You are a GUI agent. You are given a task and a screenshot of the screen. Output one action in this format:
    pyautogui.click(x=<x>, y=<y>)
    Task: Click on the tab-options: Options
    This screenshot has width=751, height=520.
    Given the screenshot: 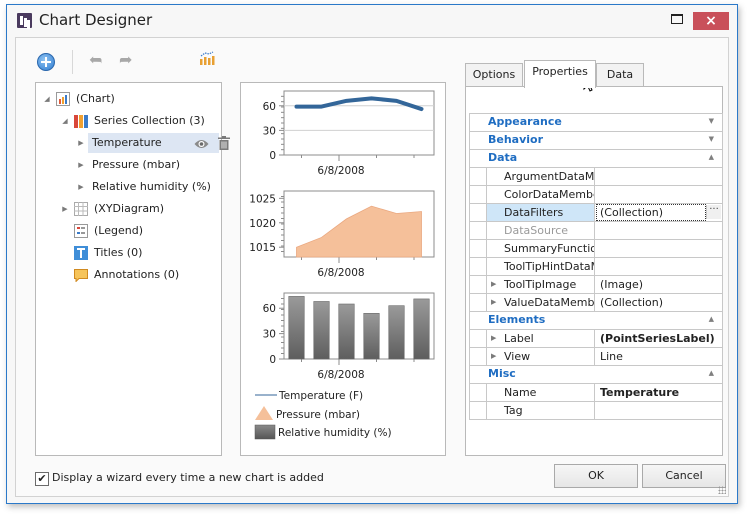 What is the action you would take?
    pyautogui.click(x=494, y=75)
    